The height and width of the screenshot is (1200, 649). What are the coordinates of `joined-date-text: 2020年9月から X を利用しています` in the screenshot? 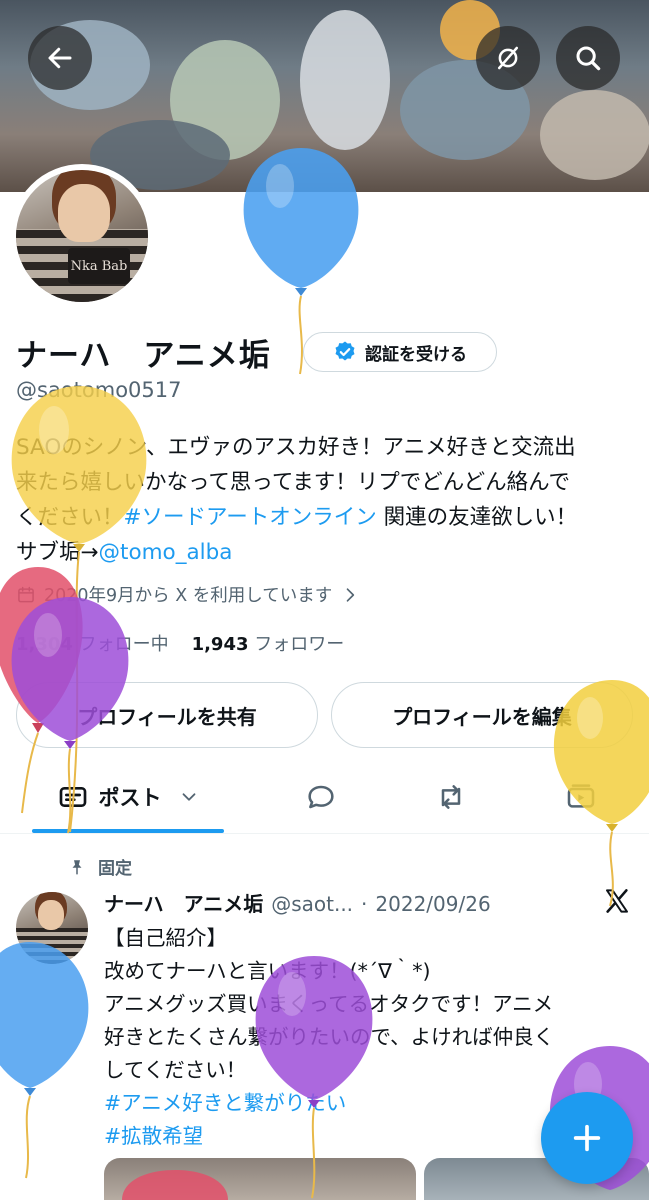 It's located at (188, 596).